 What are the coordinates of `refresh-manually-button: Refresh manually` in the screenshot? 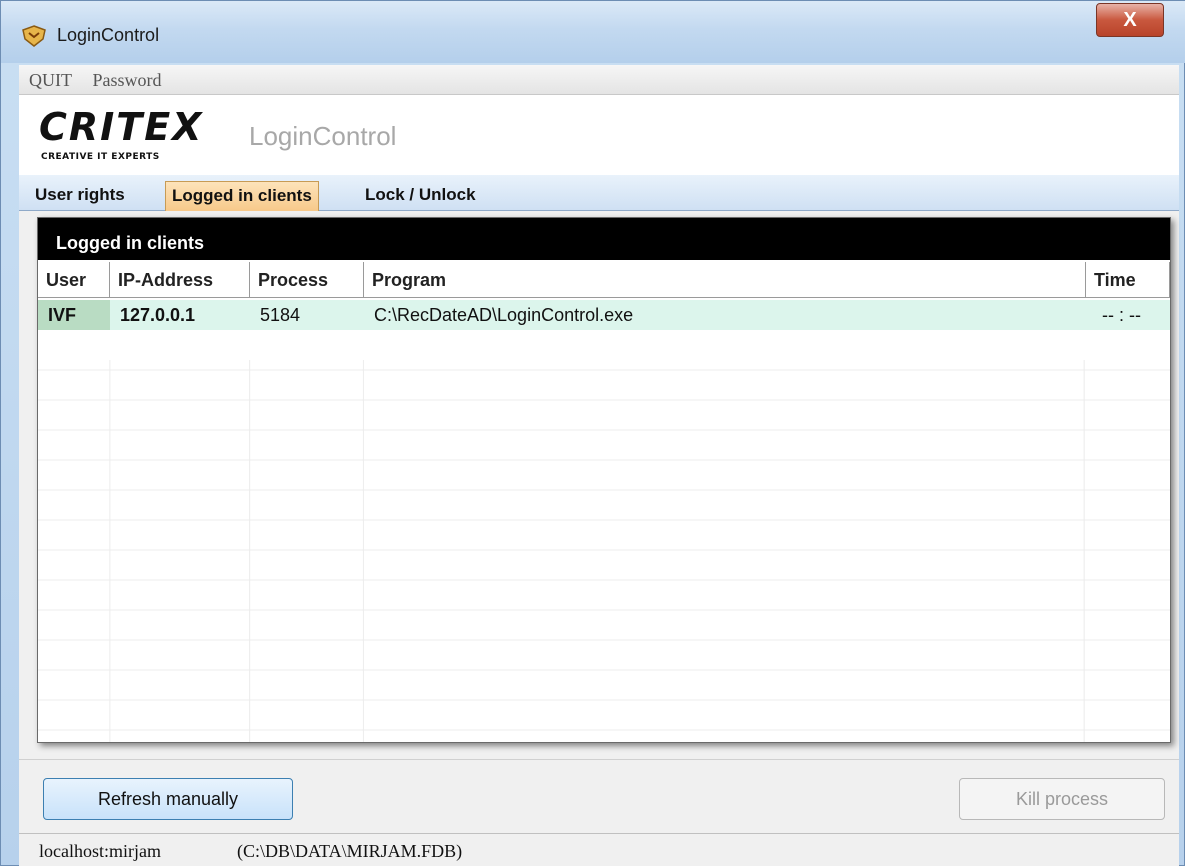 It's located at (168, 799).